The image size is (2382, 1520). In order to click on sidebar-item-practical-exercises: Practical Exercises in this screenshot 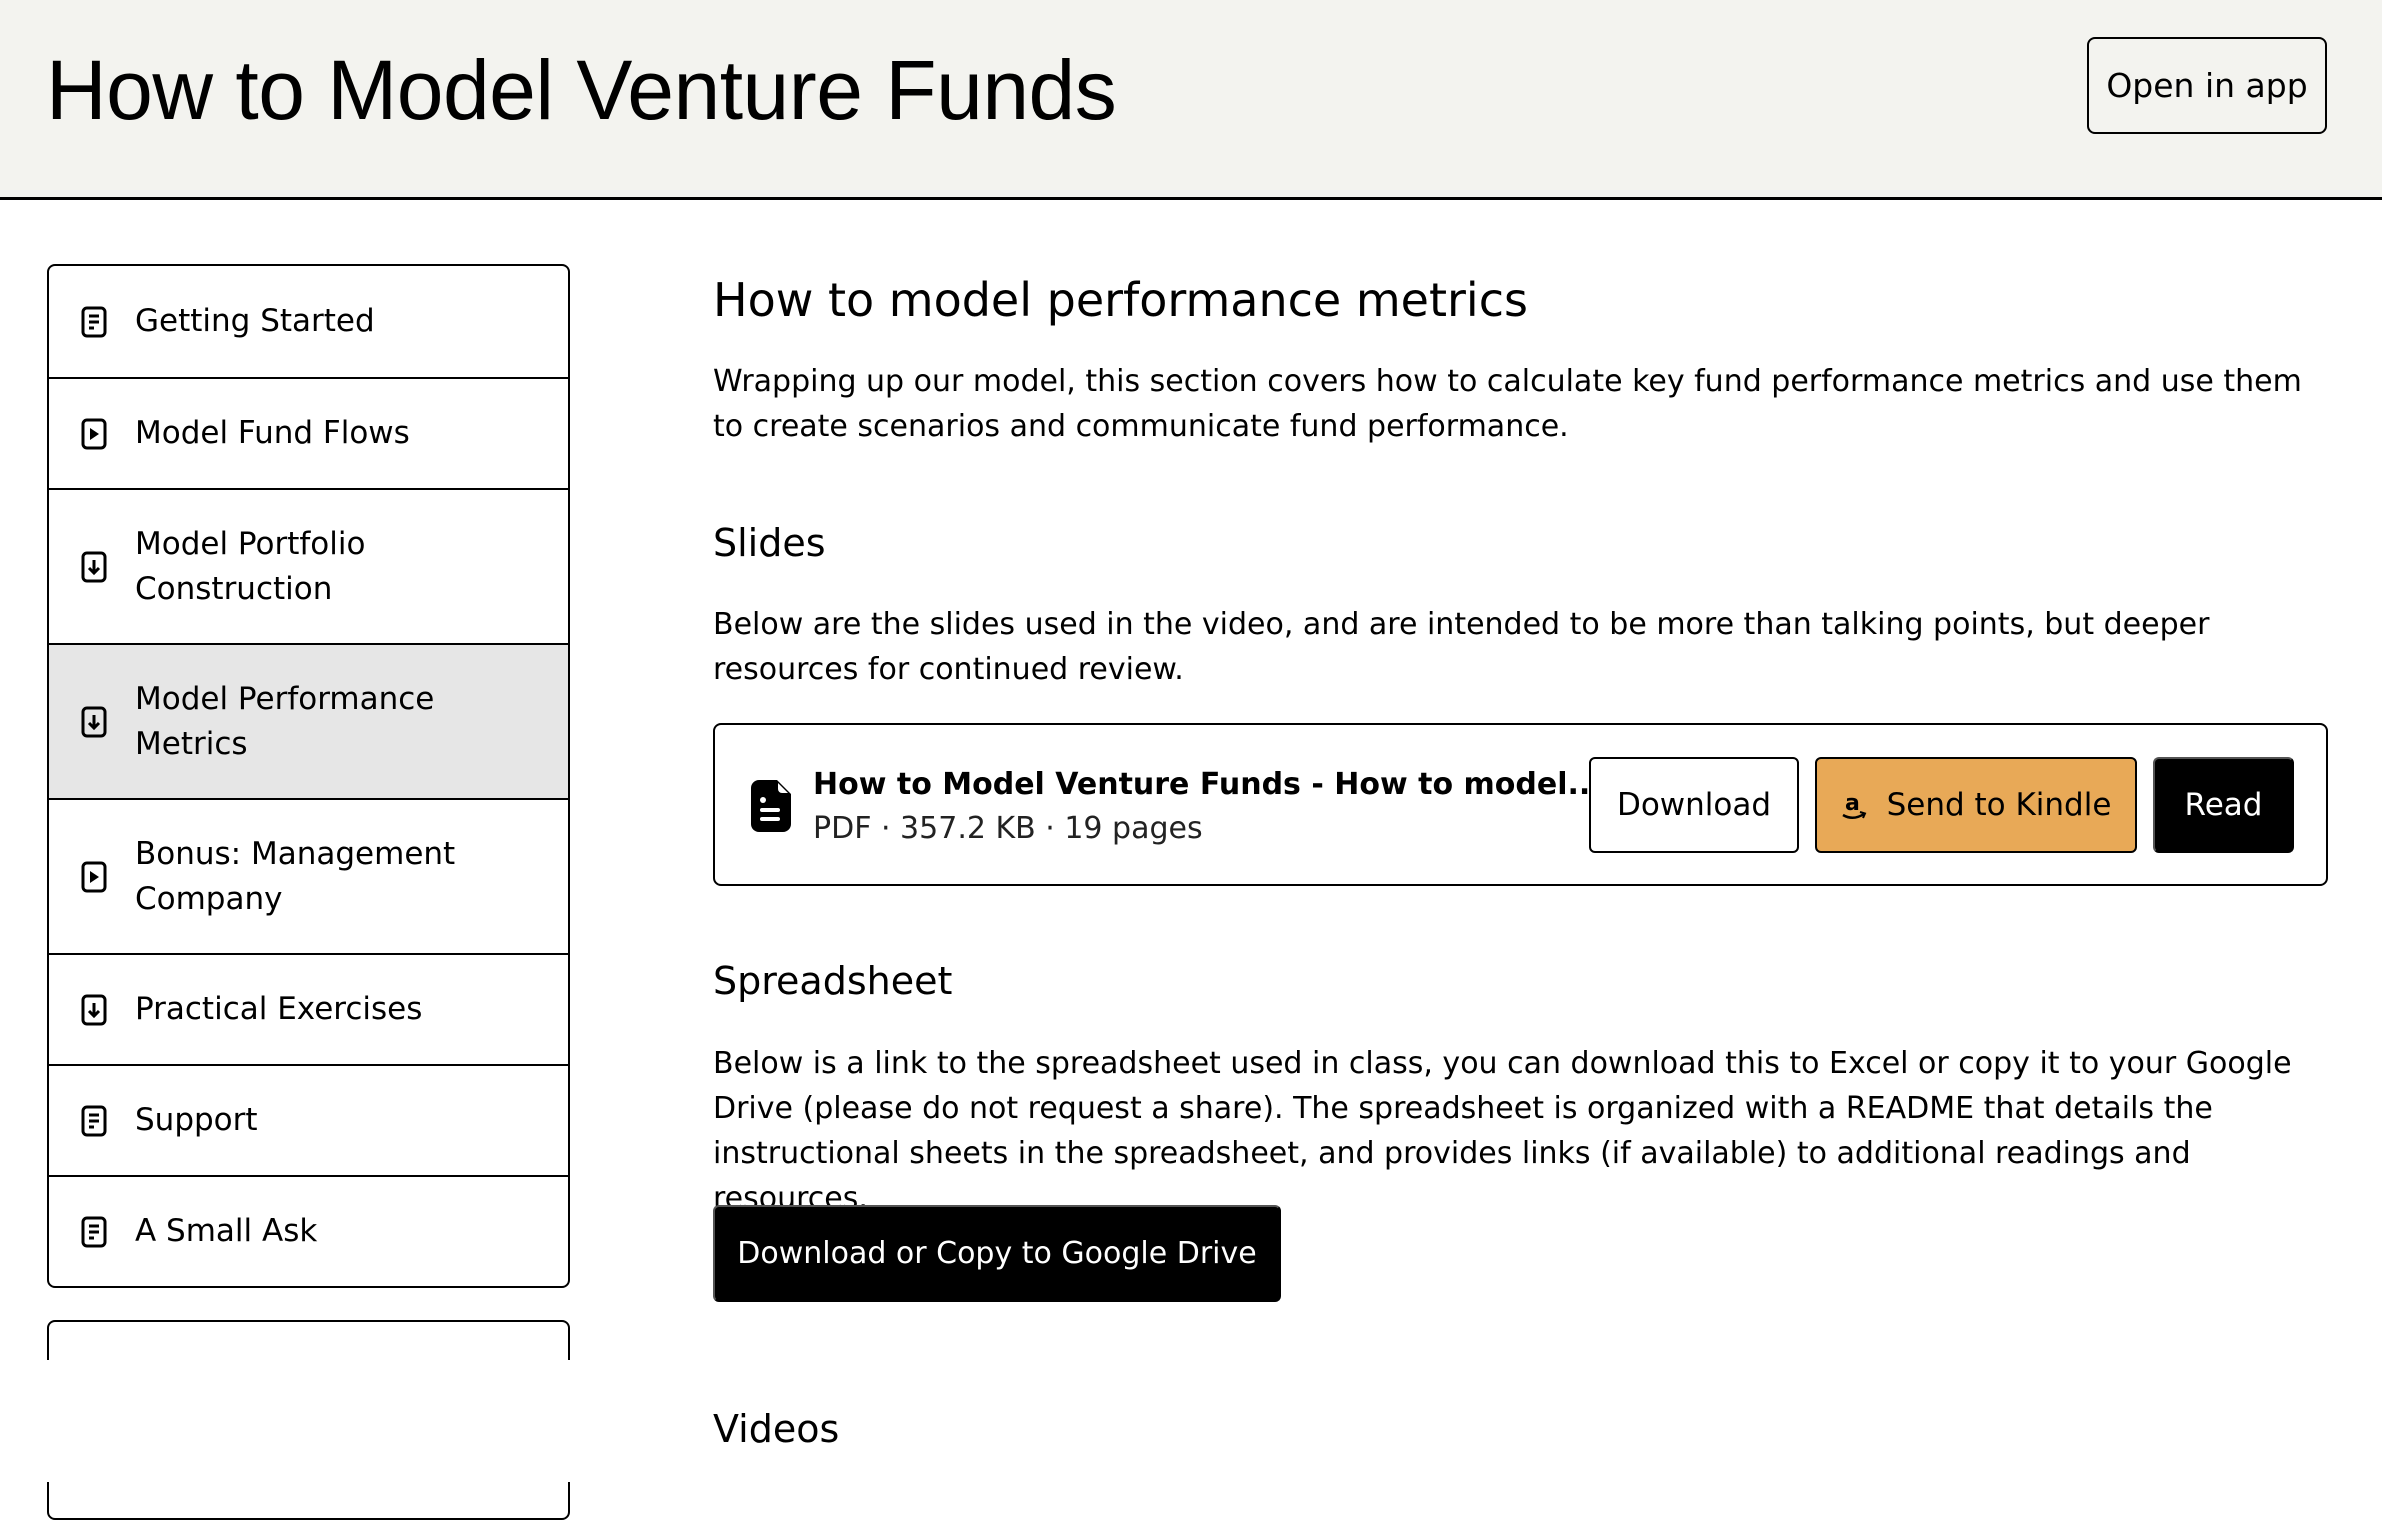, I will do `click(308, 1008)`.